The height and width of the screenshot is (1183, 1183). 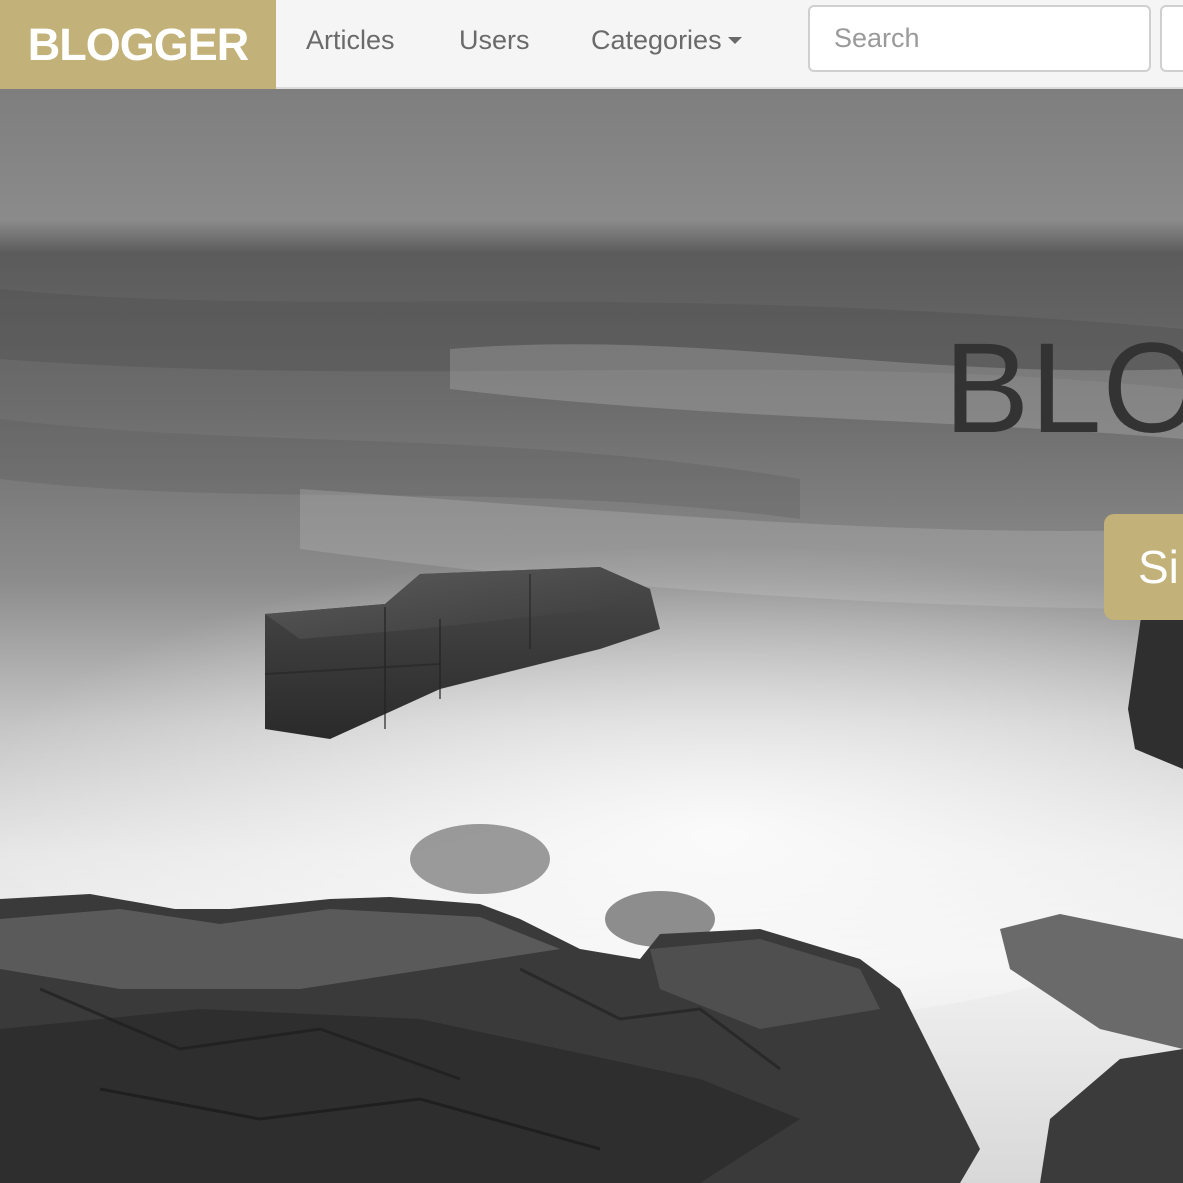 I want to click on navbar: BLOGGER Articles Users Categories, so click(x=591, y=44).